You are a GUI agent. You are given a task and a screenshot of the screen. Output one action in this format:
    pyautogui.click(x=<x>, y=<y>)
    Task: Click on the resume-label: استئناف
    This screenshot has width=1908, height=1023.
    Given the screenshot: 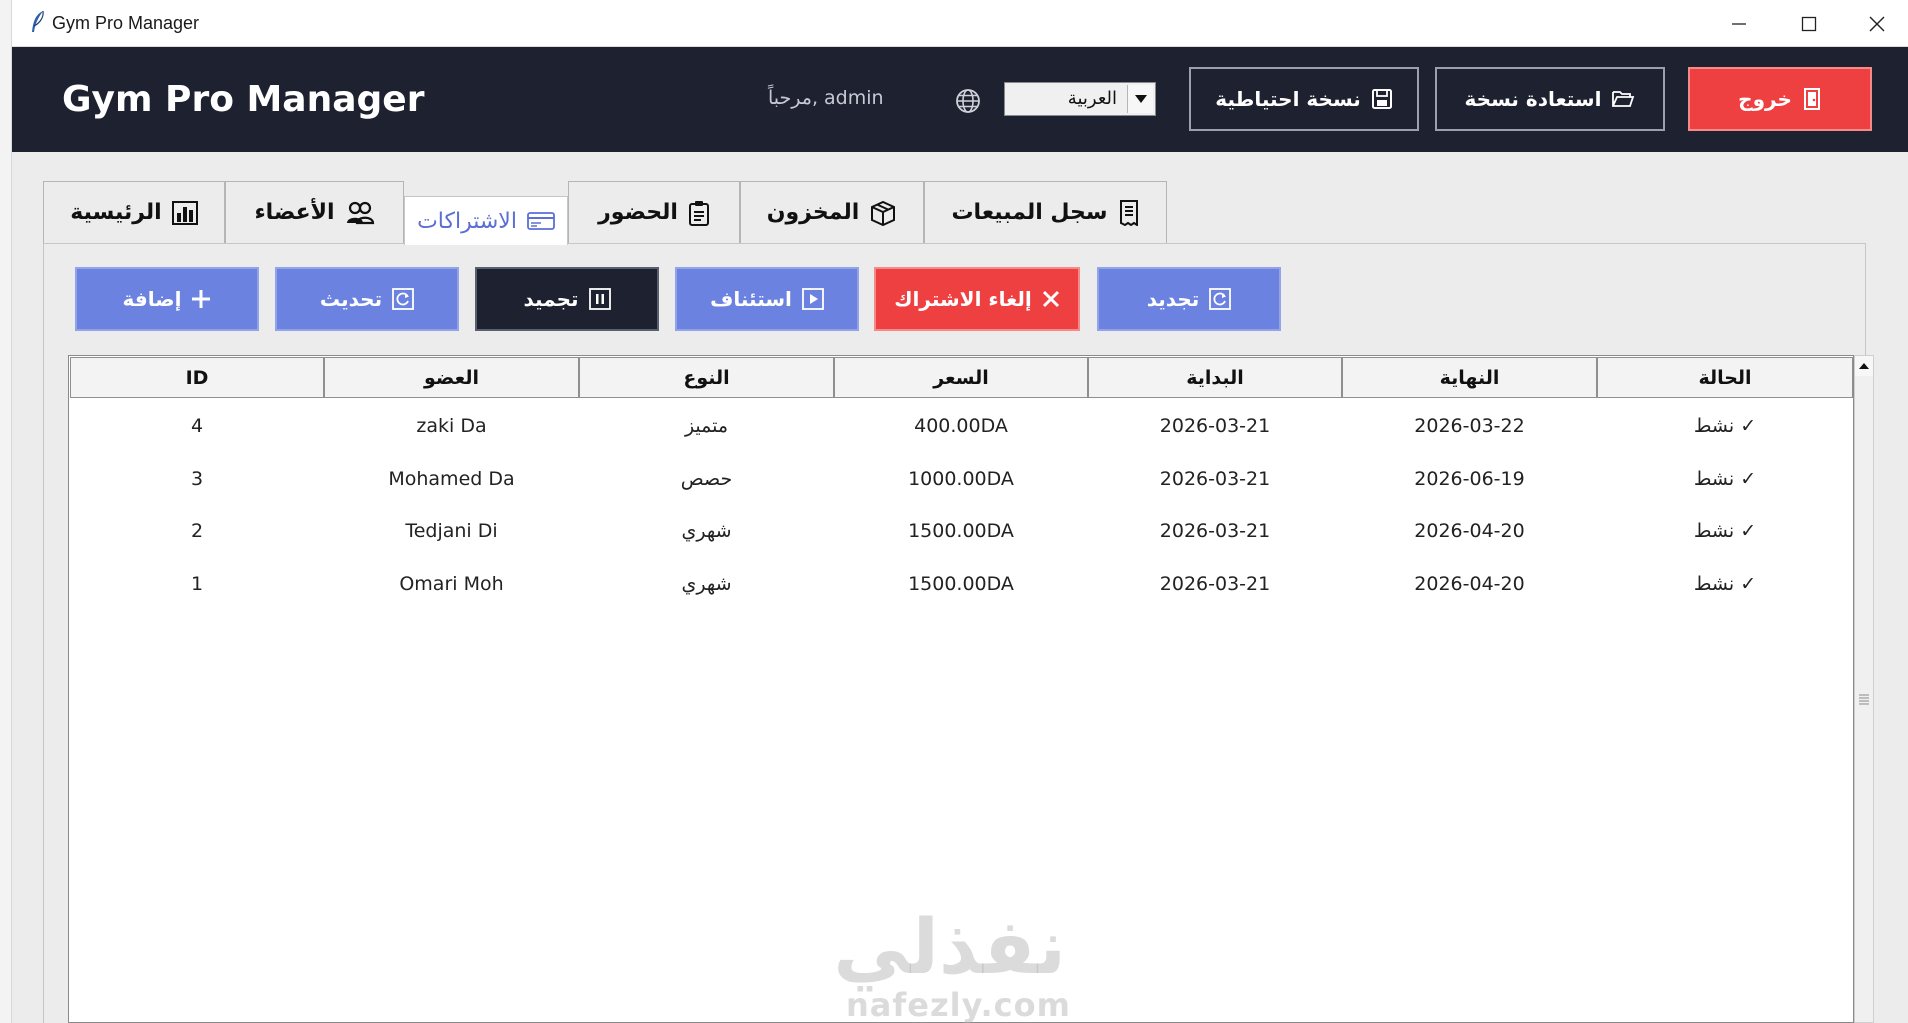 What is the action you would take?
    pyautogui.click(x=751, y=299)
    